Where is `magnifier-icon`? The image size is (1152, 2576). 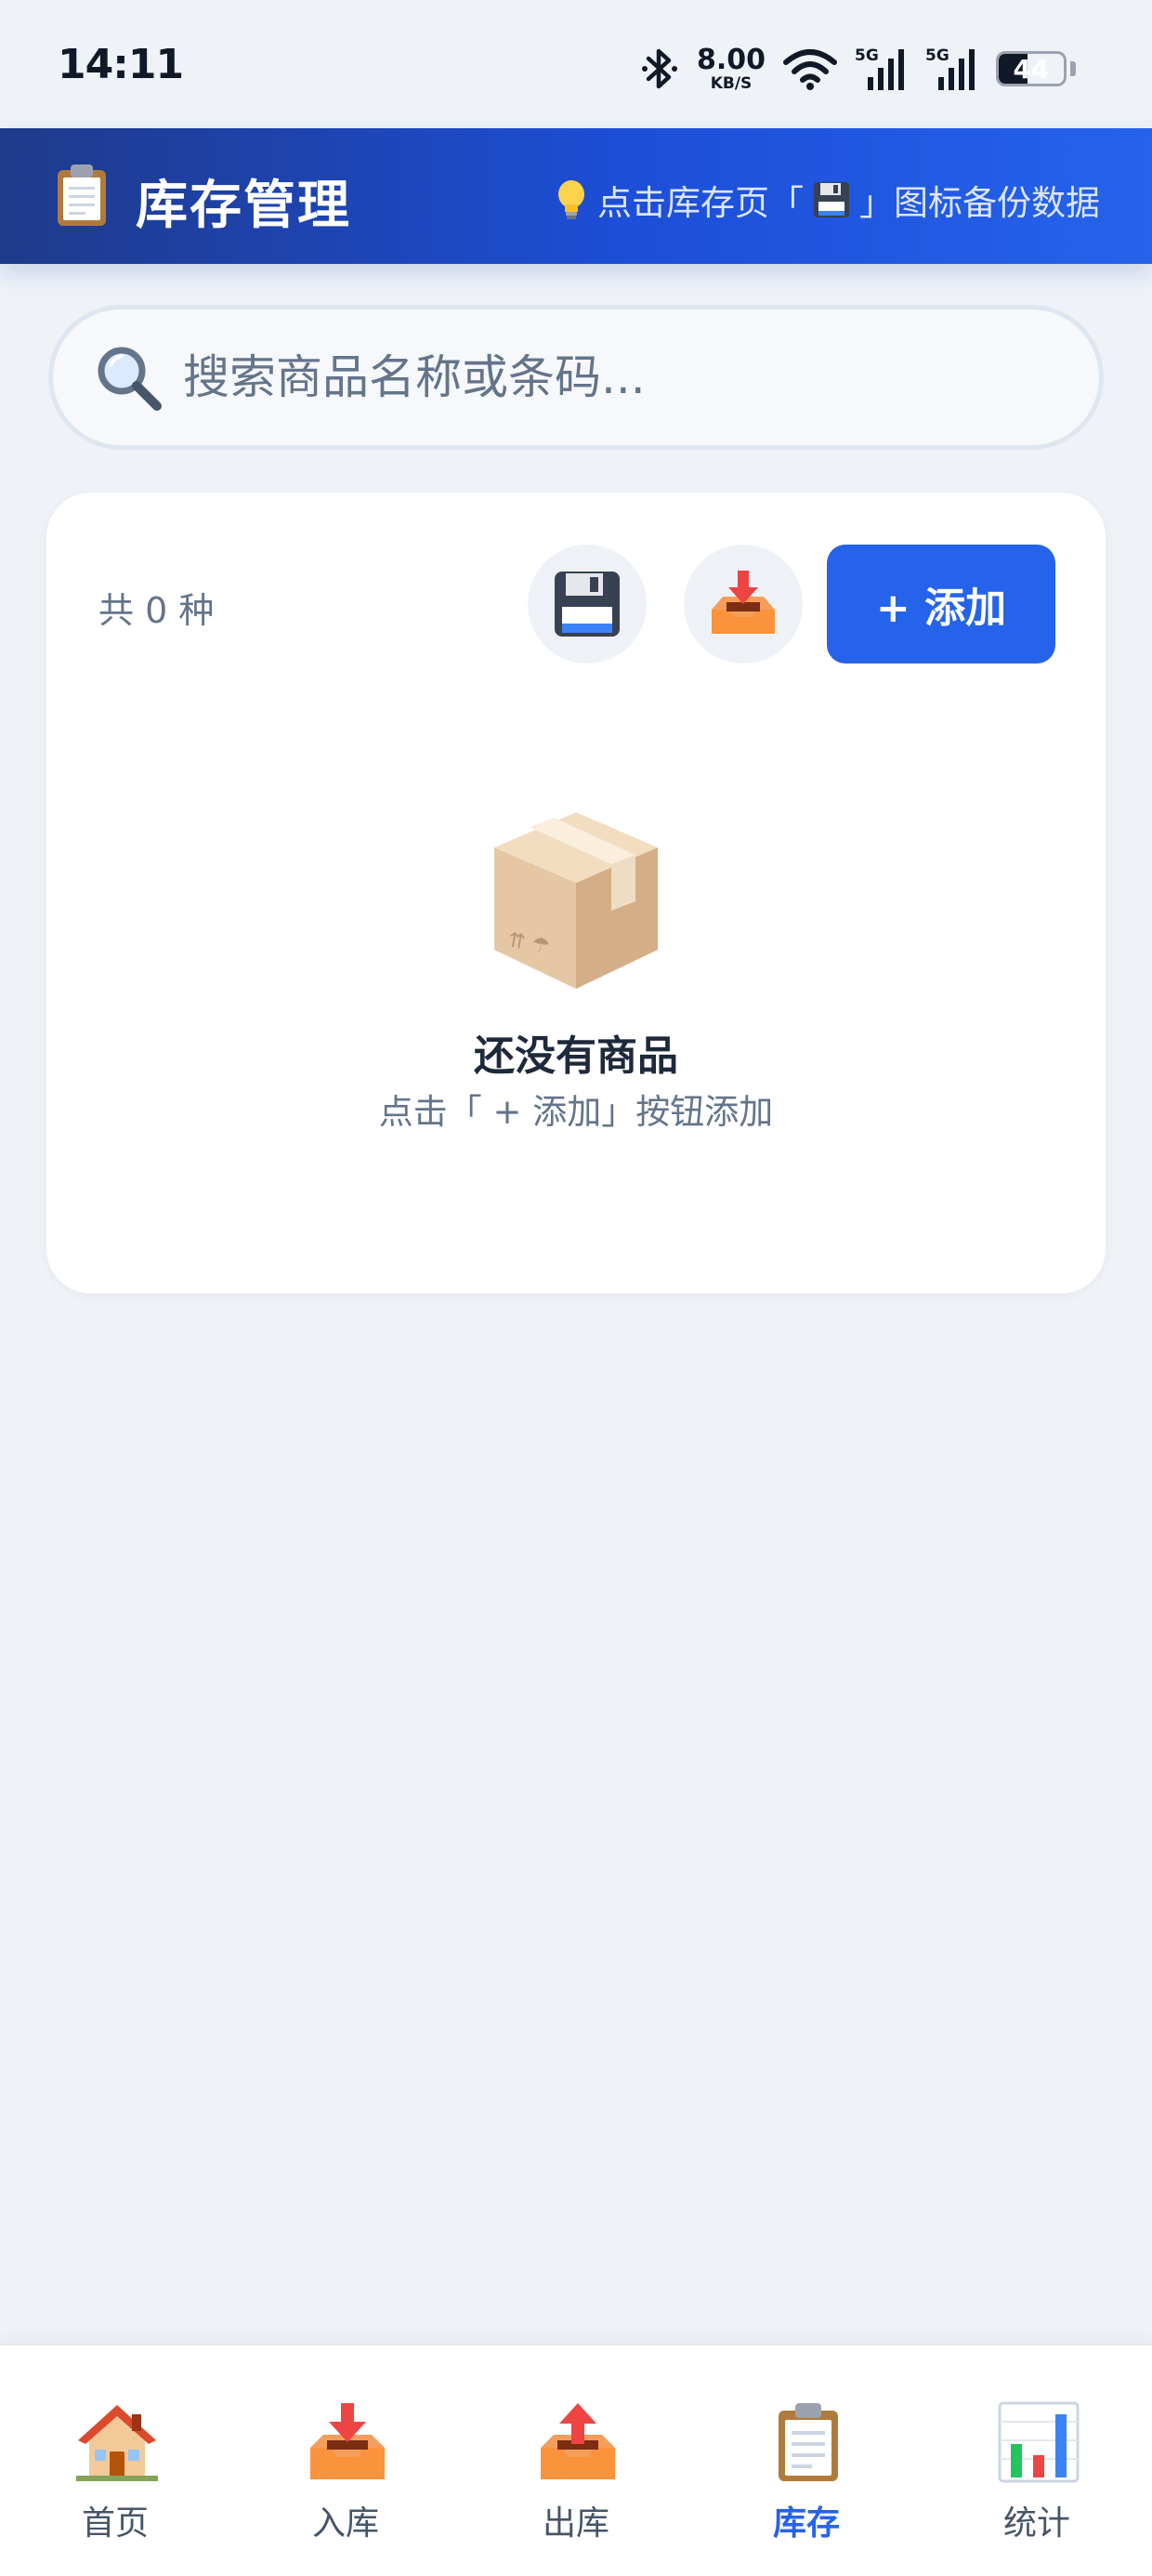
magnifier-icon is located at coordinates (130, 379).